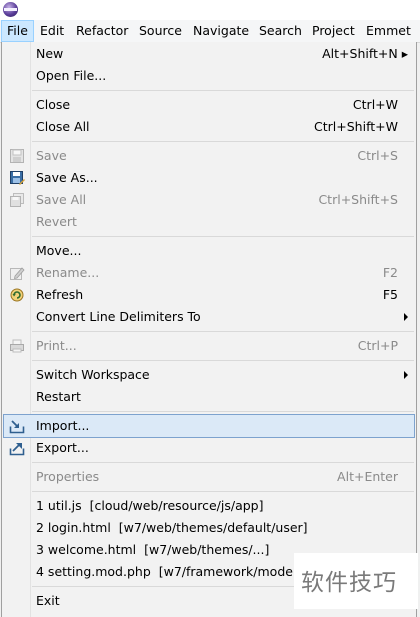 This screenshot has width=420, height=617. I want to click on menu-edit: Edit, so click(52, 31).